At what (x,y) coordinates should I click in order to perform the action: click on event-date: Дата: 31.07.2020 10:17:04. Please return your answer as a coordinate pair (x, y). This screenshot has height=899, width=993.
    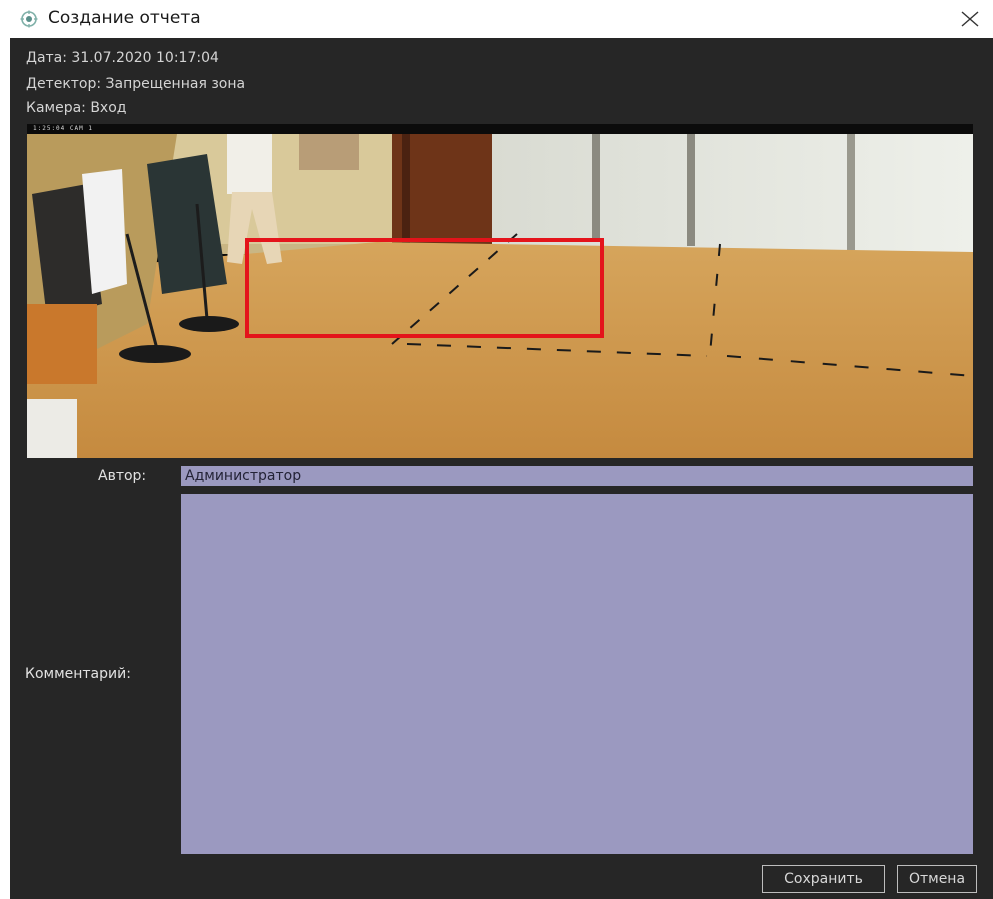
    Looking at the image, I should click on (122, 58).